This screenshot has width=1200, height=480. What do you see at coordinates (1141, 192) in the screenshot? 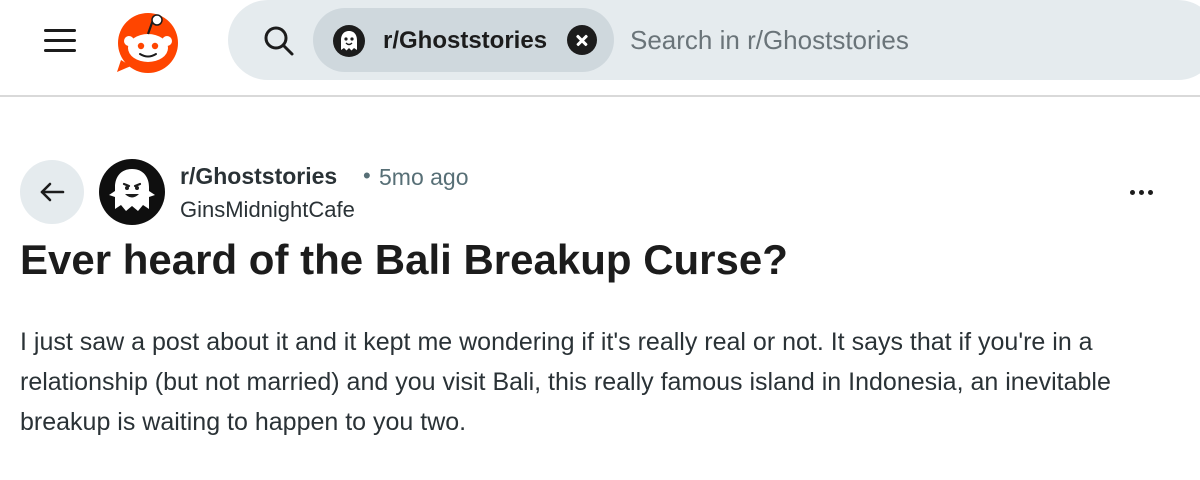
I see `more-options-button` at bounding box center [1141, 192].